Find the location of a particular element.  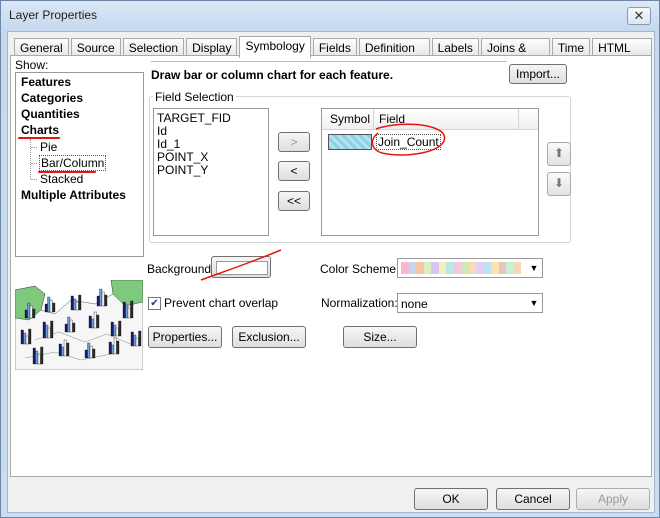

color-ramp is located at coordinates (461, 268).